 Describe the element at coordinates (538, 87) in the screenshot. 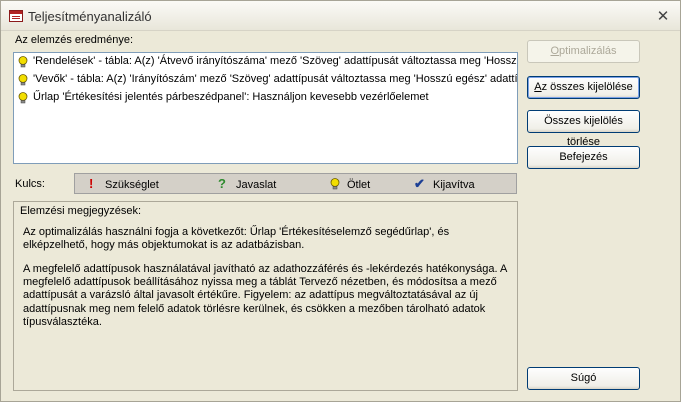

I see `select-all-label-hotkey: A` at that location.